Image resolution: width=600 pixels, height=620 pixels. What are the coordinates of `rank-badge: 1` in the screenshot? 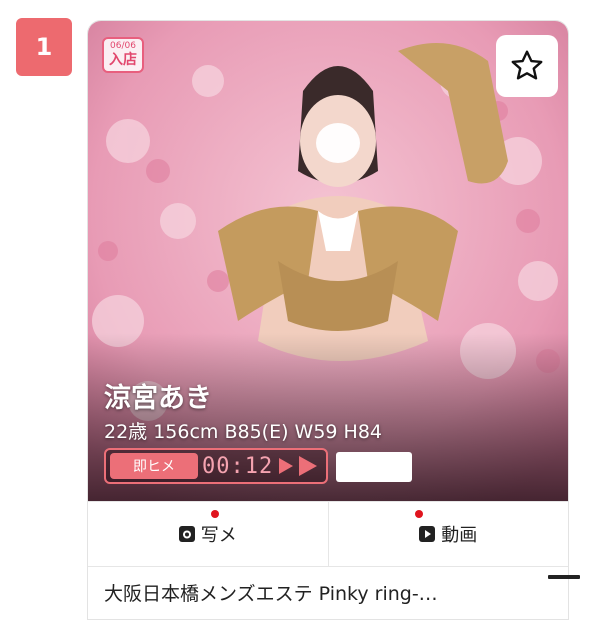 It's located at (44, 47).